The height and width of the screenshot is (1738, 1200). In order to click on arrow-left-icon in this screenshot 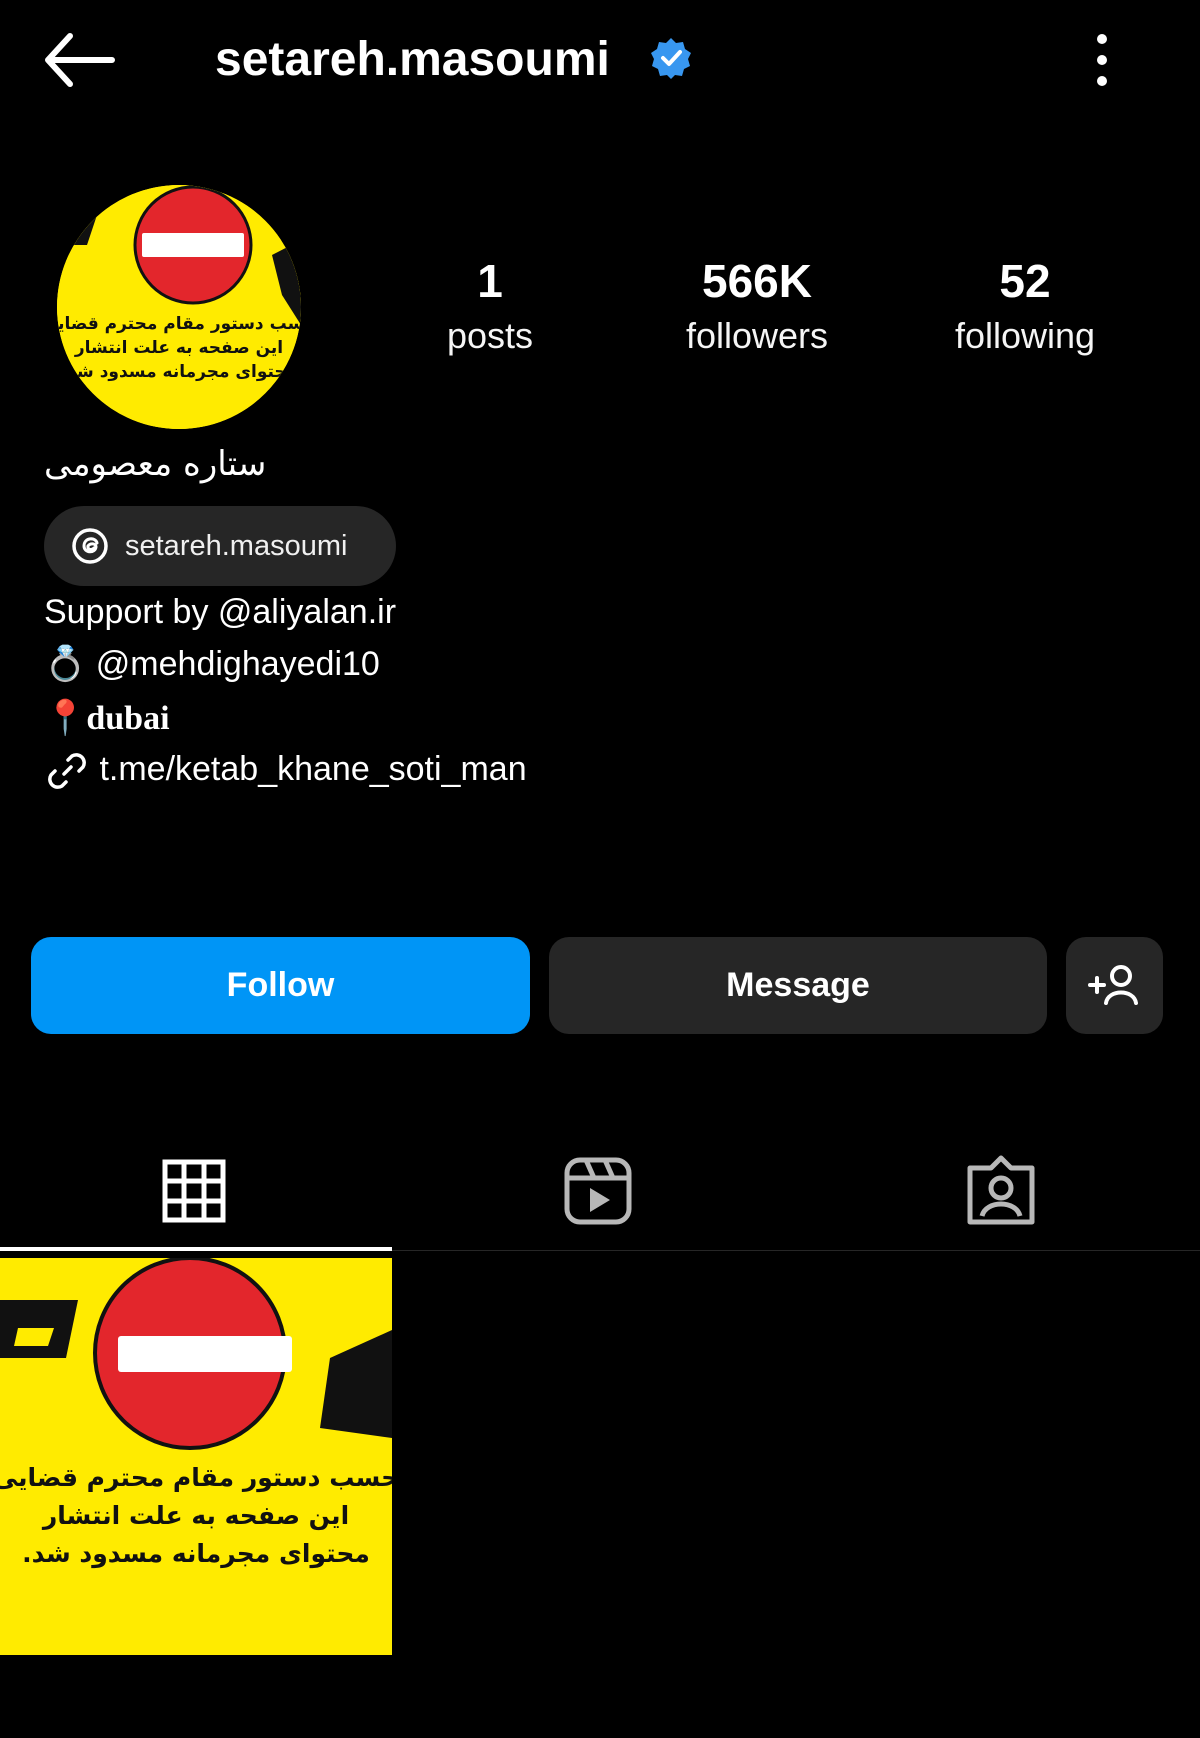, I will do `click(80, 60)`.